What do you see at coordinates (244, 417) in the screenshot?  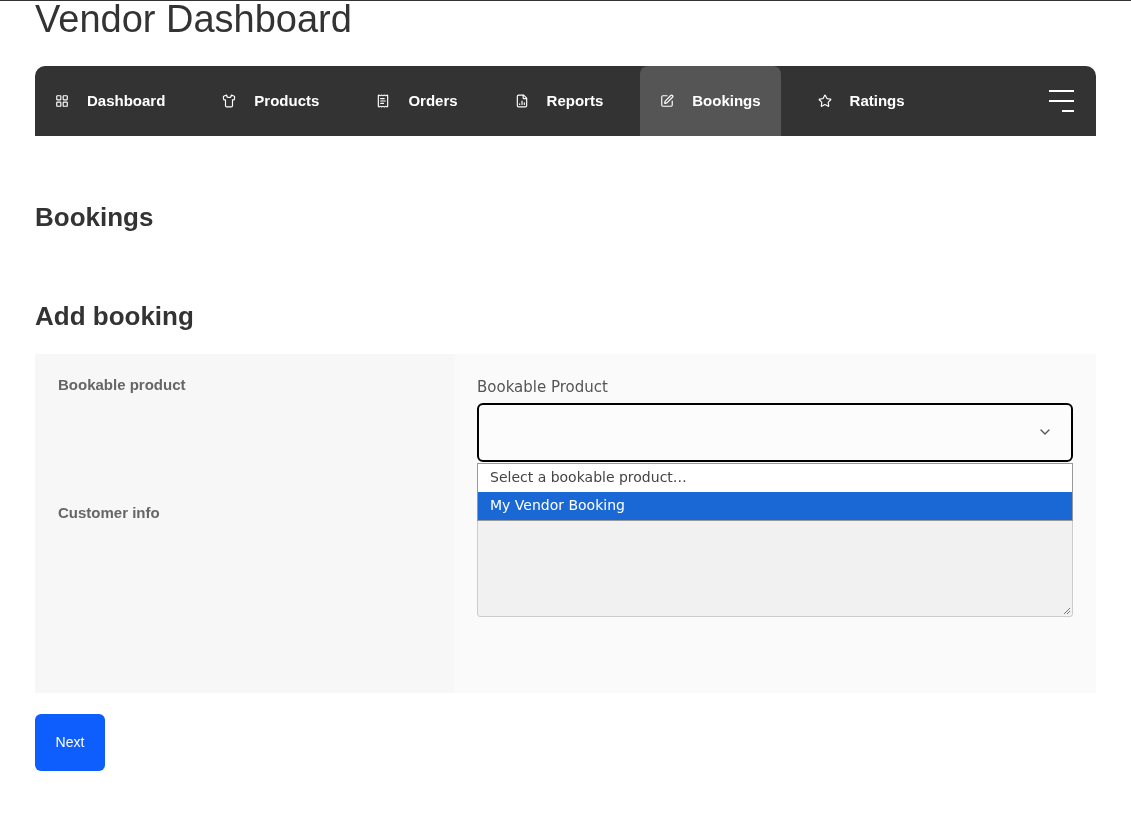 I see `label-cell: Bookable product` at bounding box center [244, 417].